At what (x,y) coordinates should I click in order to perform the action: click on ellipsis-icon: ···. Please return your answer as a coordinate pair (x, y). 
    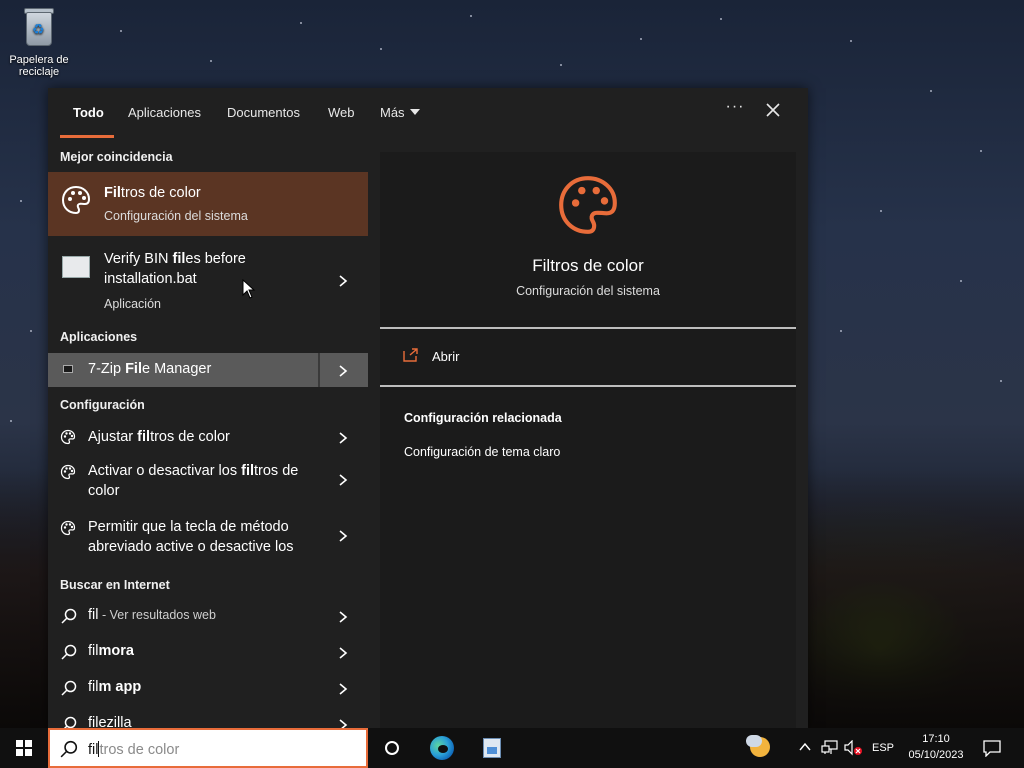
    Looking at the image, I should click on (735, 106).